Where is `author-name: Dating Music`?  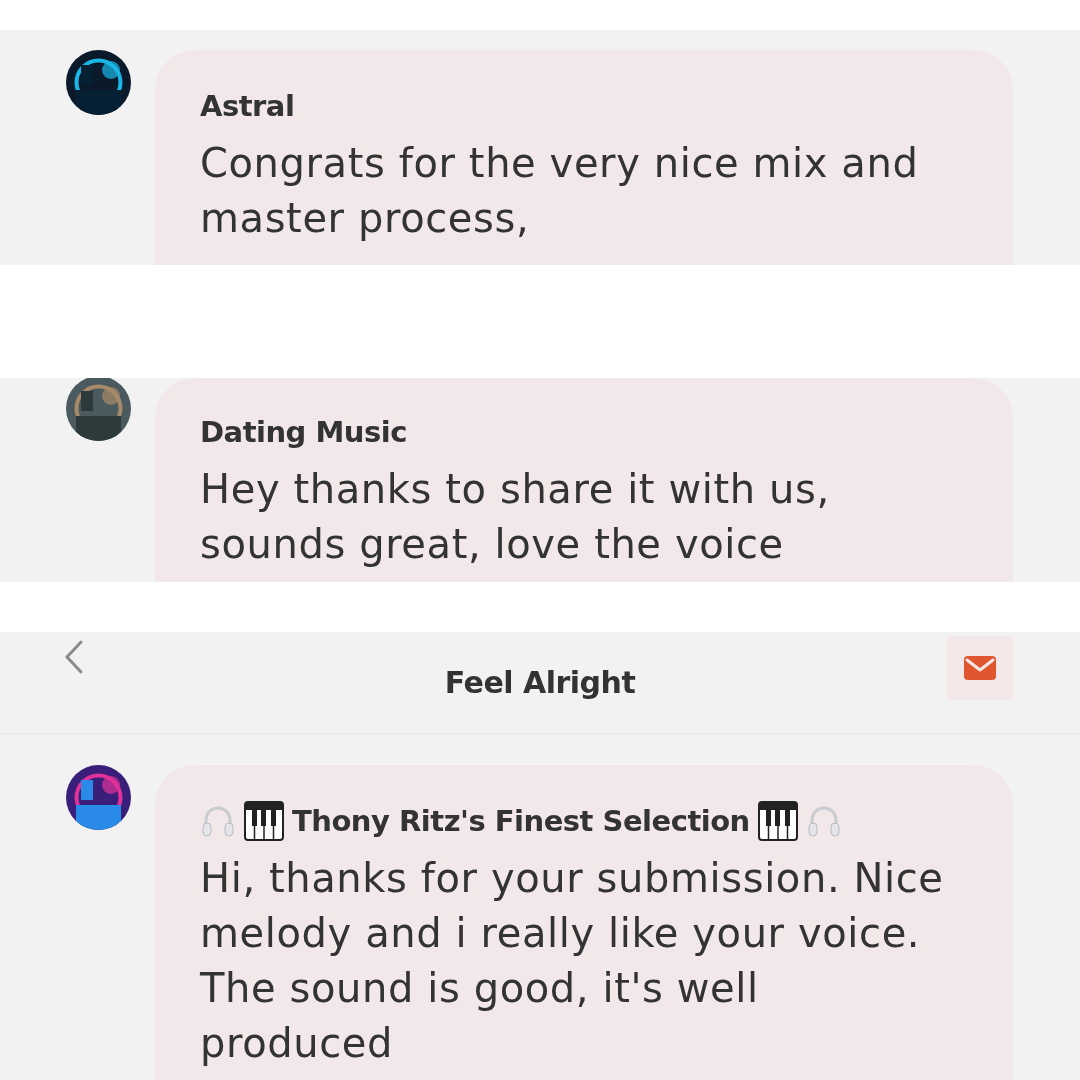 author-name: Dating Music is located at coordinates (303, 432).